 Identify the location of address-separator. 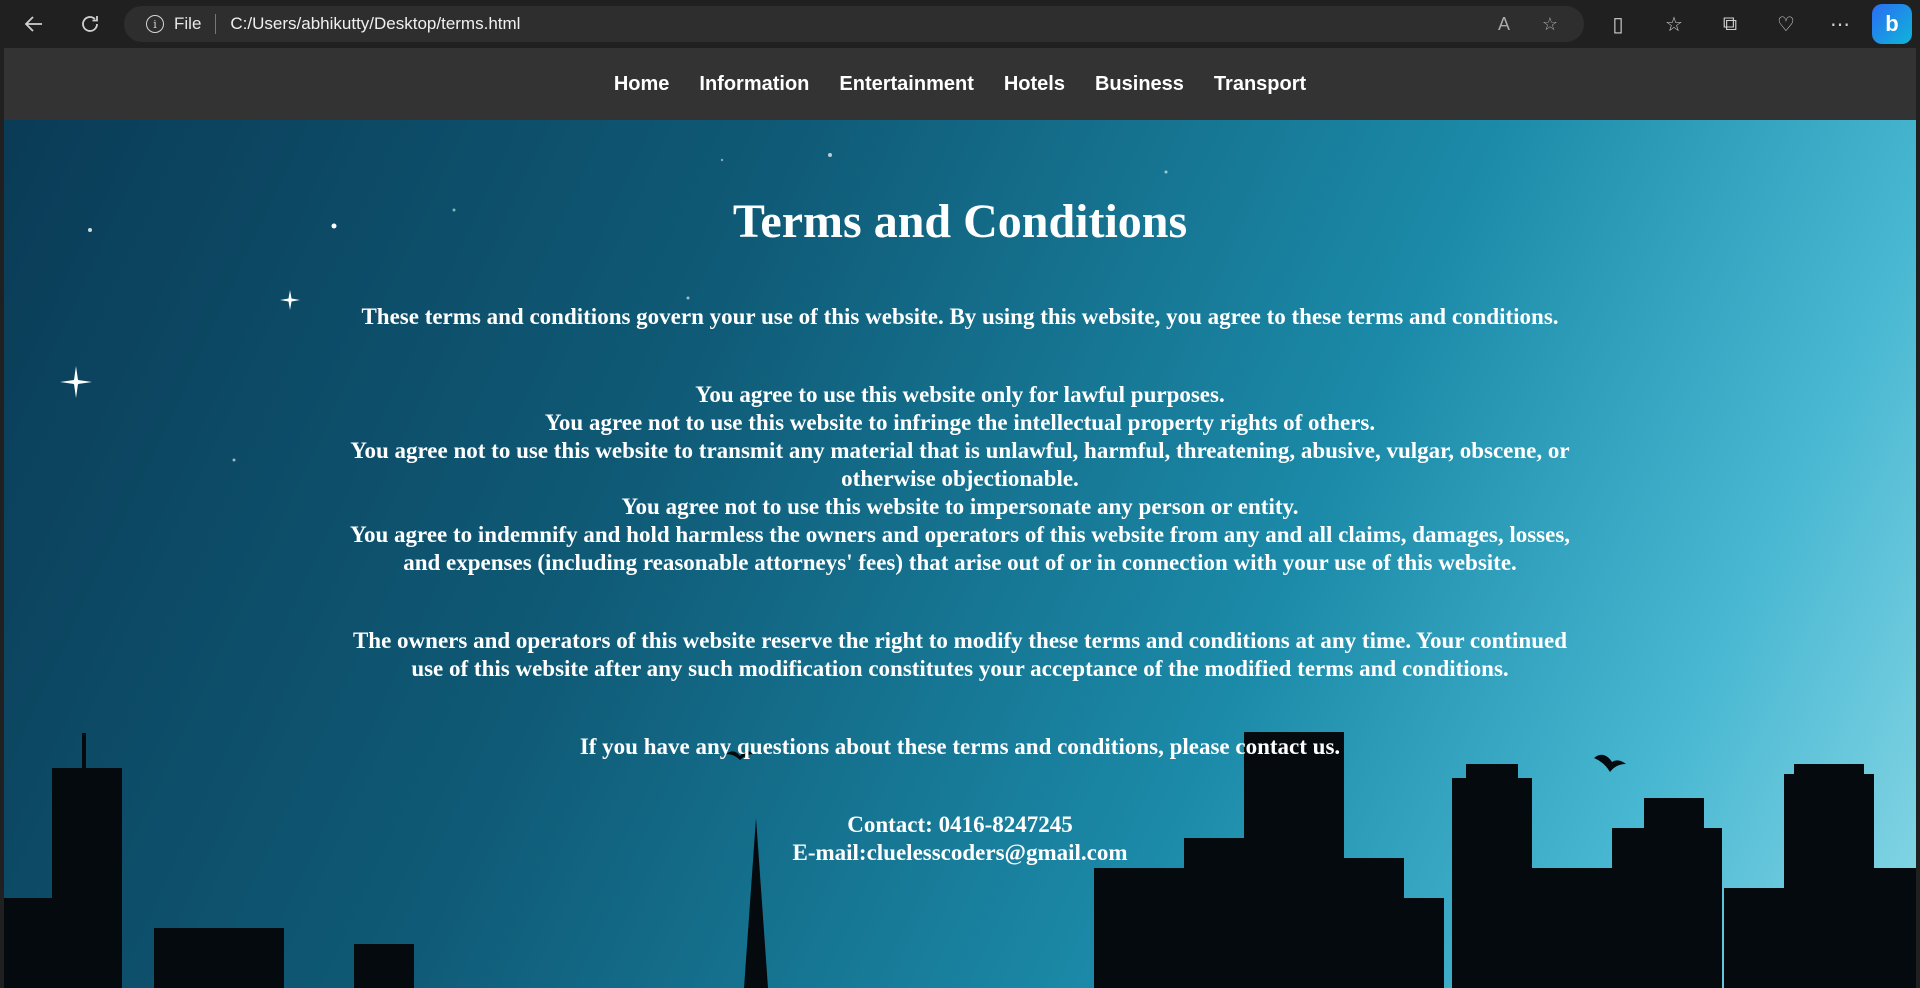
(216, 24).